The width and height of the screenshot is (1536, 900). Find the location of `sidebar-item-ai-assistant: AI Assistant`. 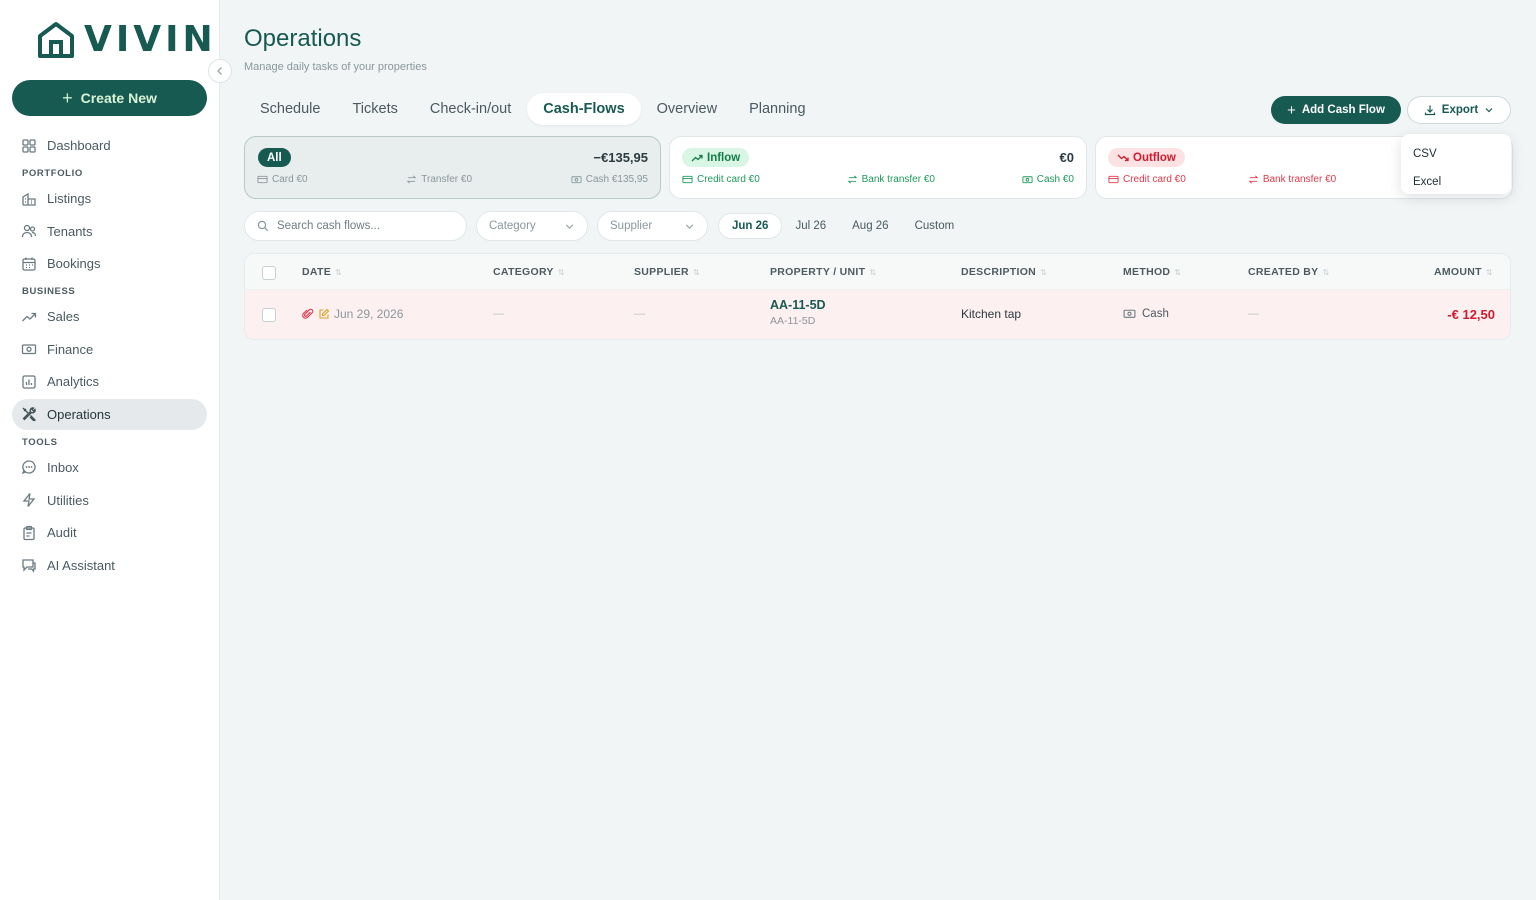

sidebar-item-ai-assistant: AI Assistant is located at coordinates (109, 565).